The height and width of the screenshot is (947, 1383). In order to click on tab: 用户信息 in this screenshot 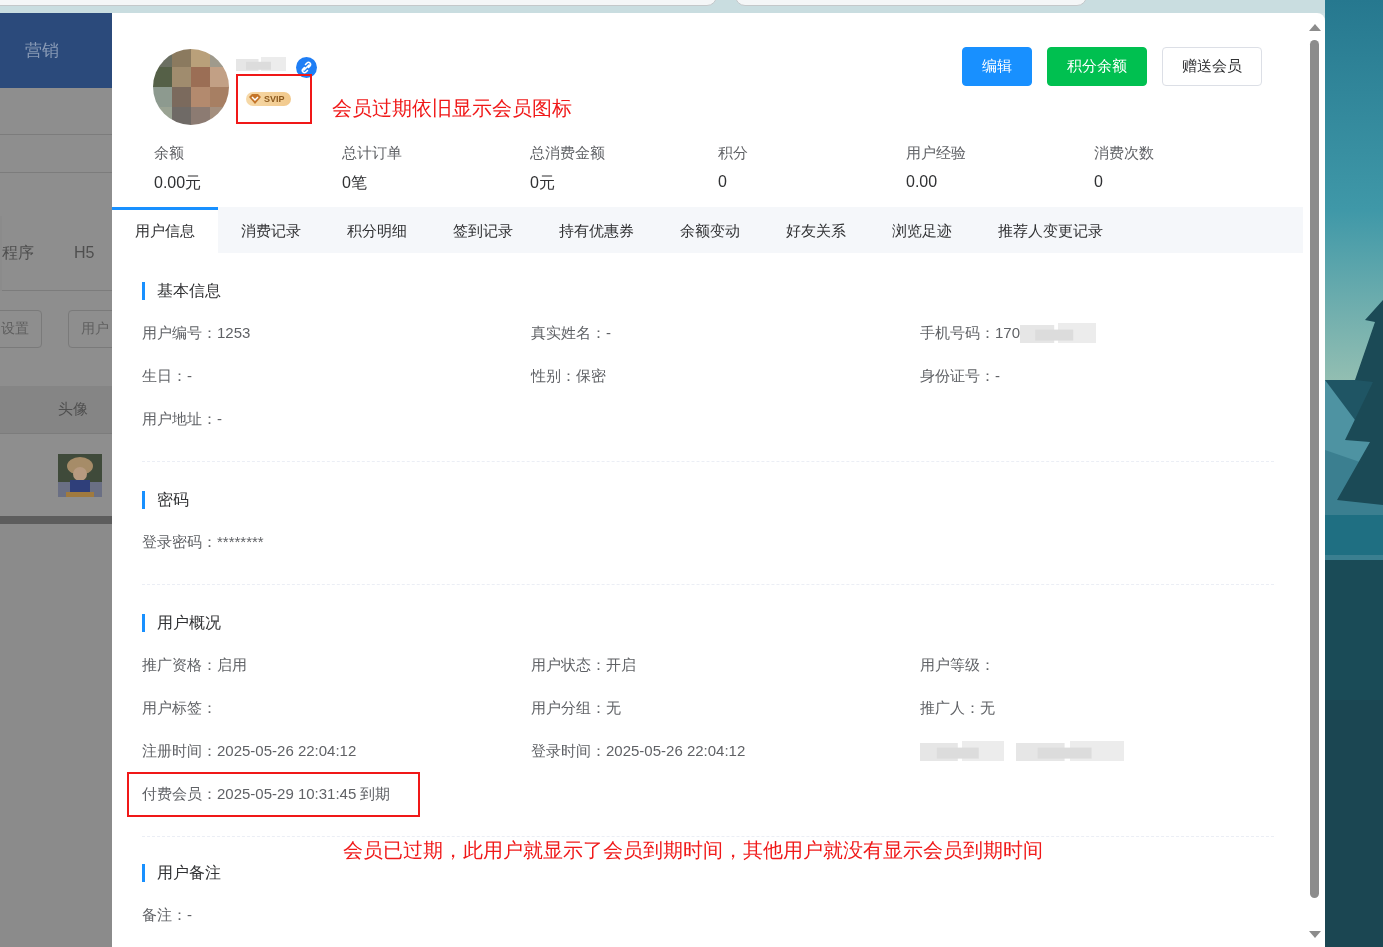, I will do `click(165, 230)`.